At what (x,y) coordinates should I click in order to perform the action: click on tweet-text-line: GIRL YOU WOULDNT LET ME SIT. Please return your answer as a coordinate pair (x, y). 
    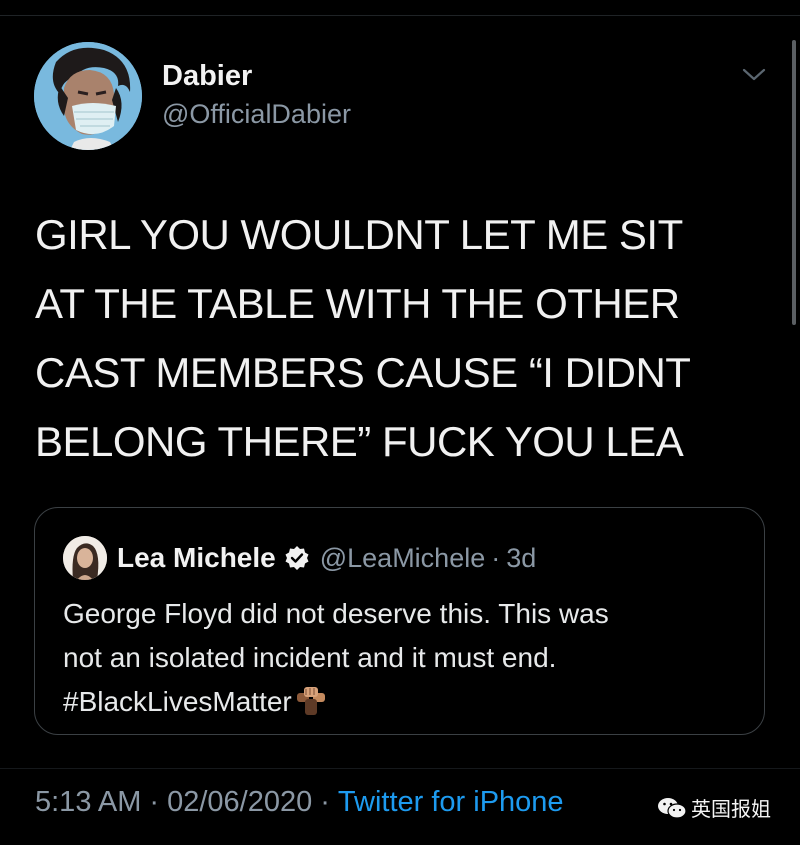
    Looking at the image, I should click on (359, 234).